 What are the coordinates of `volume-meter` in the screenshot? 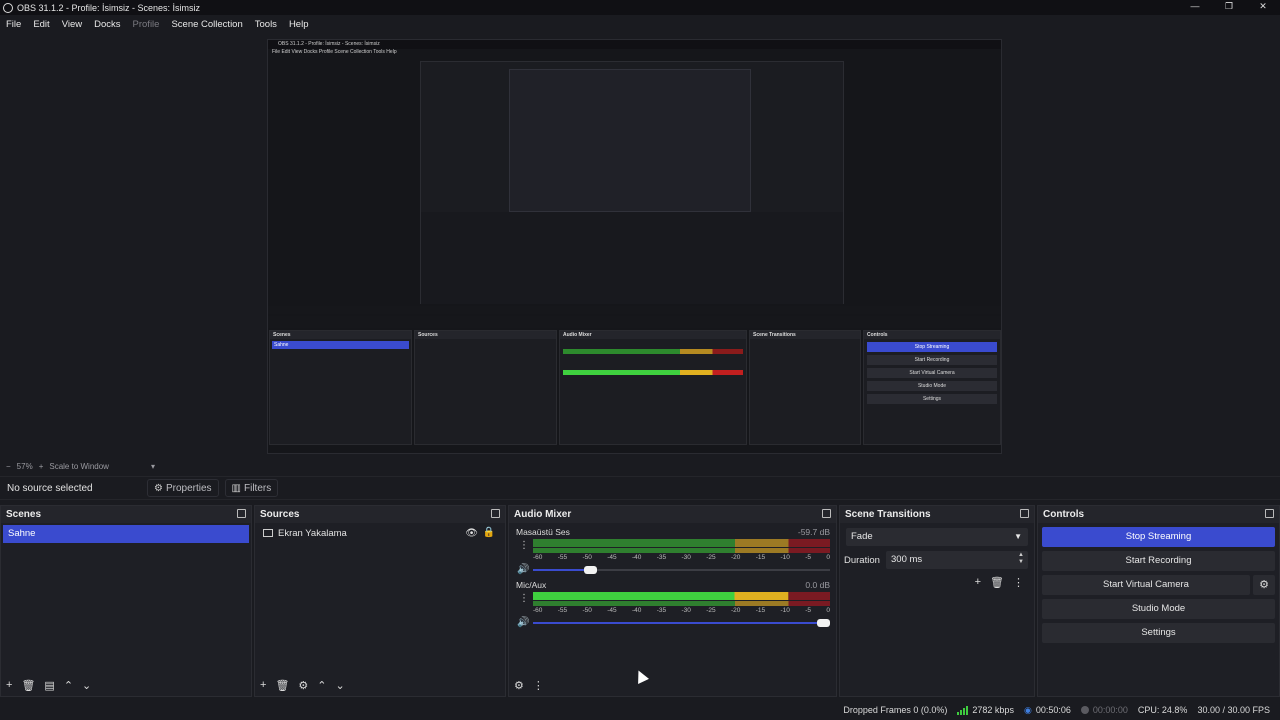 It's located at (681, 543).